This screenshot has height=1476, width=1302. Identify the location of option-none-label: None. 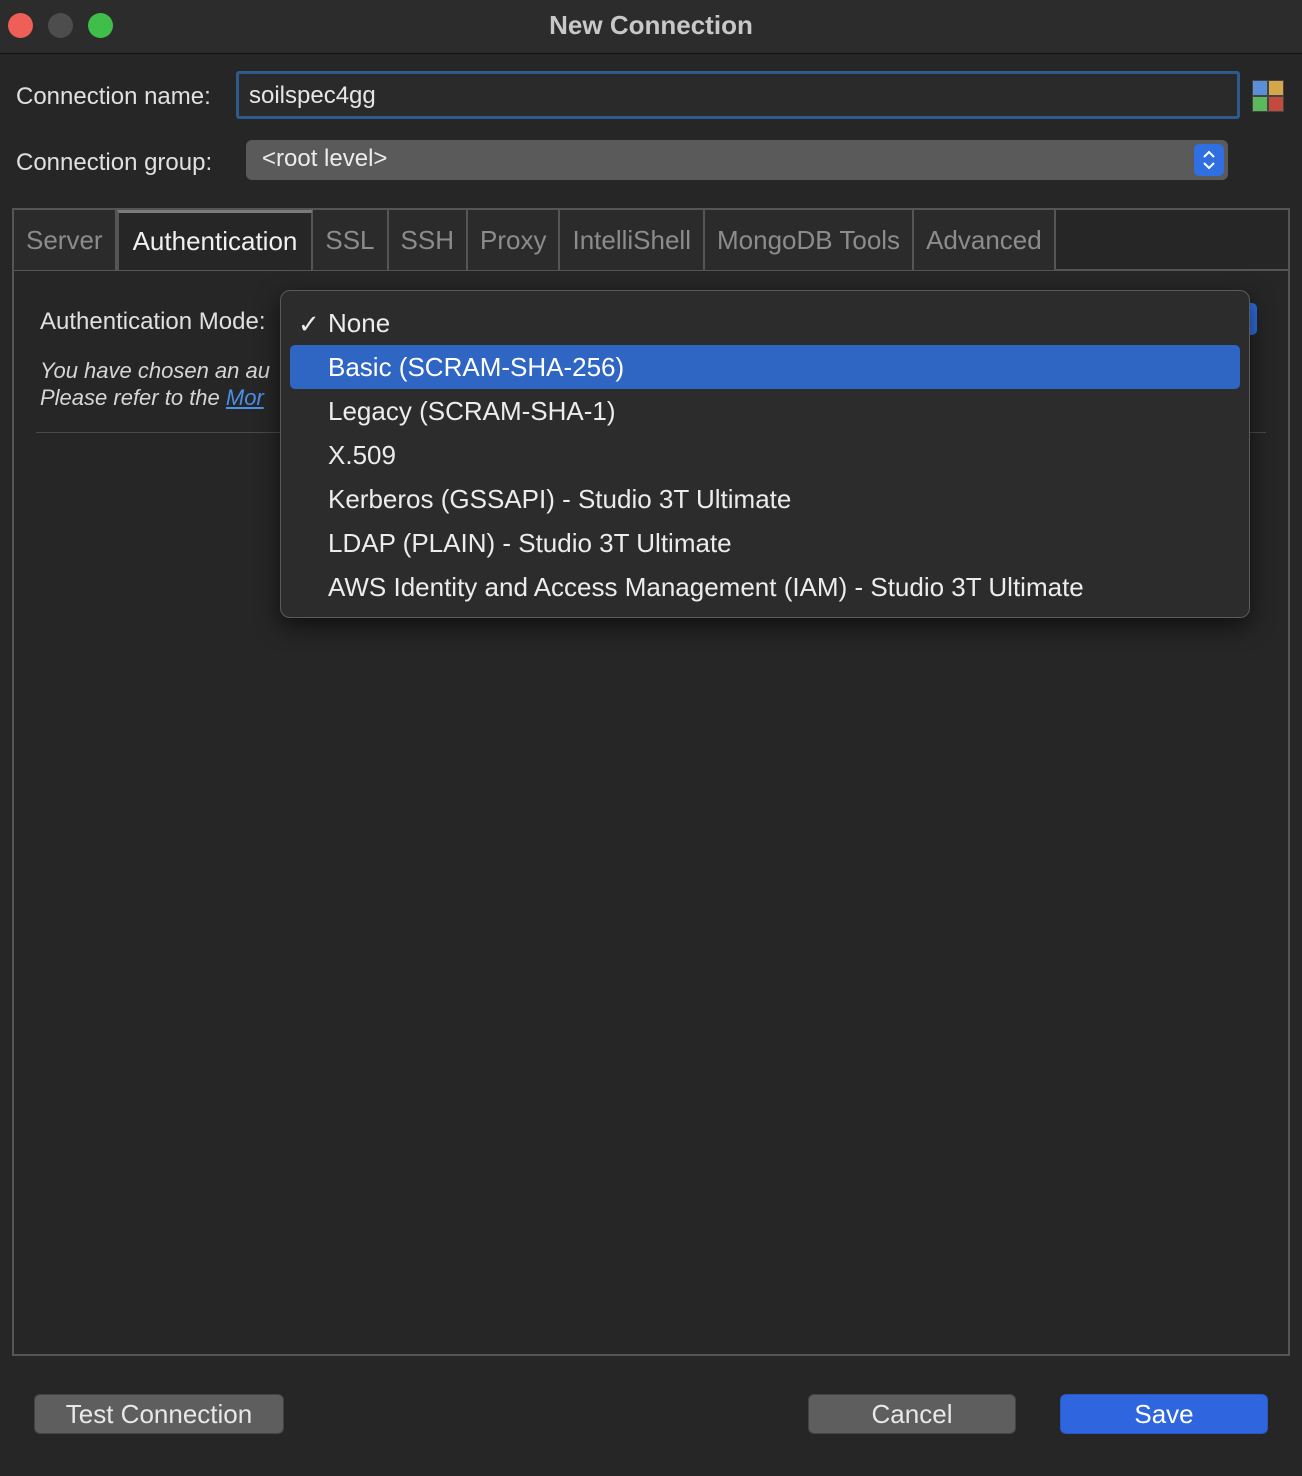
(359, 322).